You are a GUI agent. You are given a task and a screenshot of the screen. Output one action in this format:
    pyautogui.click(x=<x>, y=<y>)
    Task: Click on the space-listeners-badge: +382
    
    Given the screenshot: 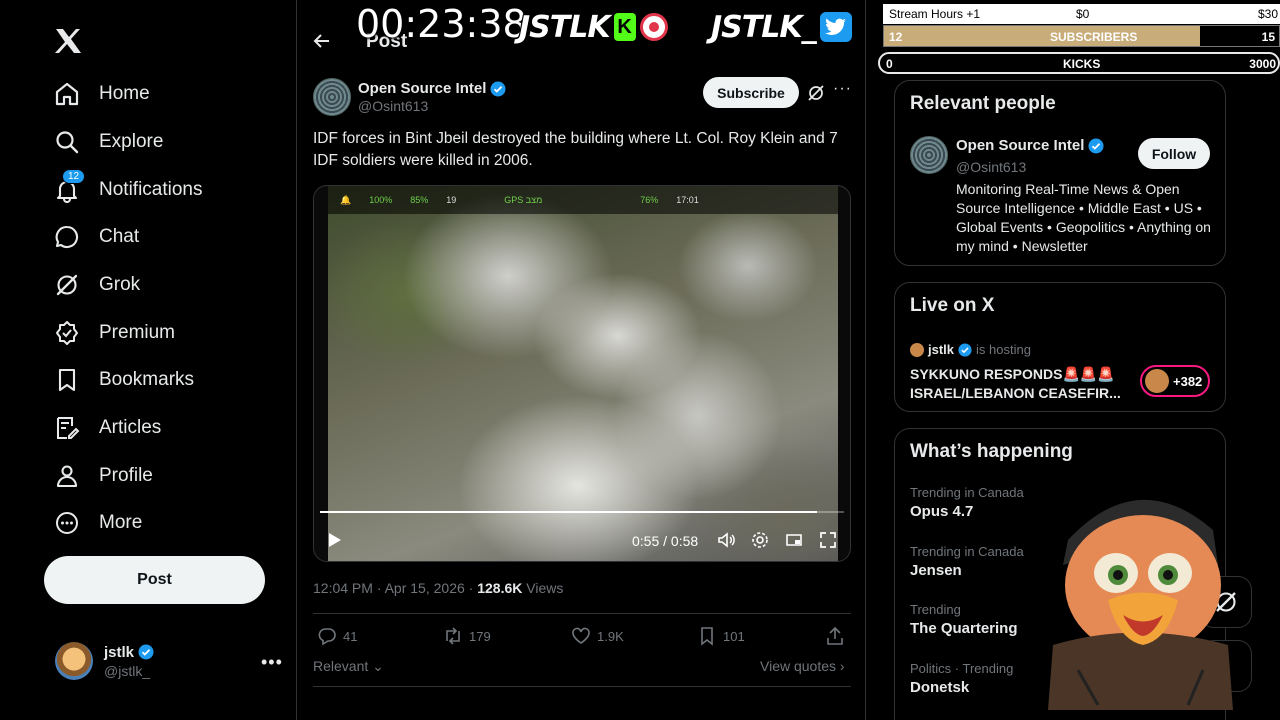 What is the action you would take?
    pyautogui.click(x=1175, y=381)
    